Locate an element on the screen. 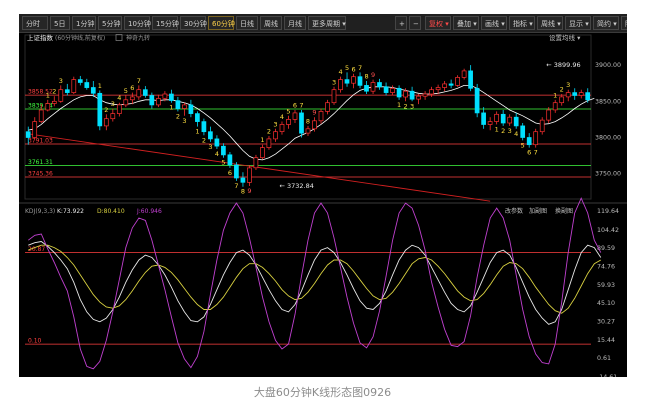  nine-turn-mark-21: 9 is located at coordinates (249, 191).